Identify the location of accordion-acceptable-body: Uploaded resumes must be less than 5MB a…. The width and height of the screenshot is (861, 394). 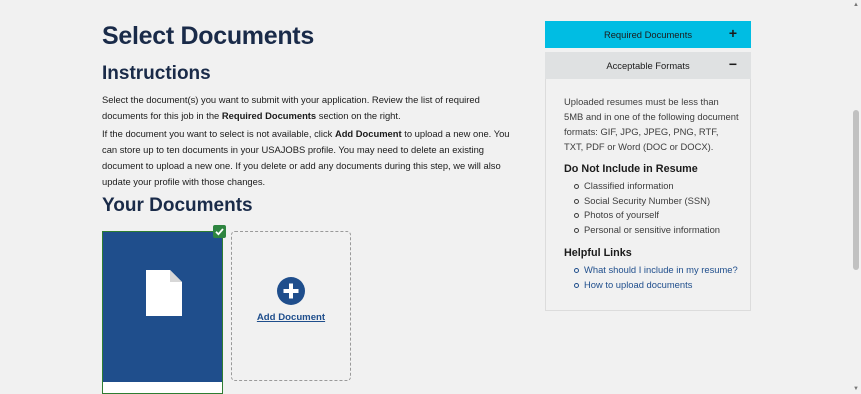
(648, 195).